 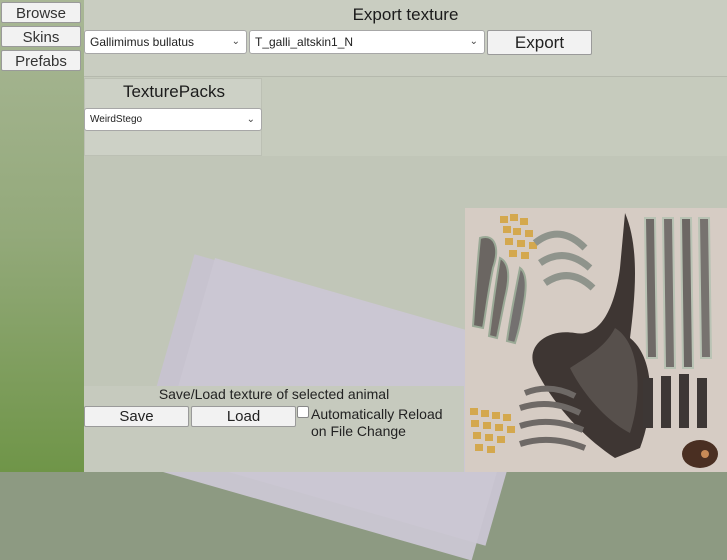 What do you see at coordinates (539, 42) in the screenshot?
I see `export-button: Export` at bounding box center [539, 42].